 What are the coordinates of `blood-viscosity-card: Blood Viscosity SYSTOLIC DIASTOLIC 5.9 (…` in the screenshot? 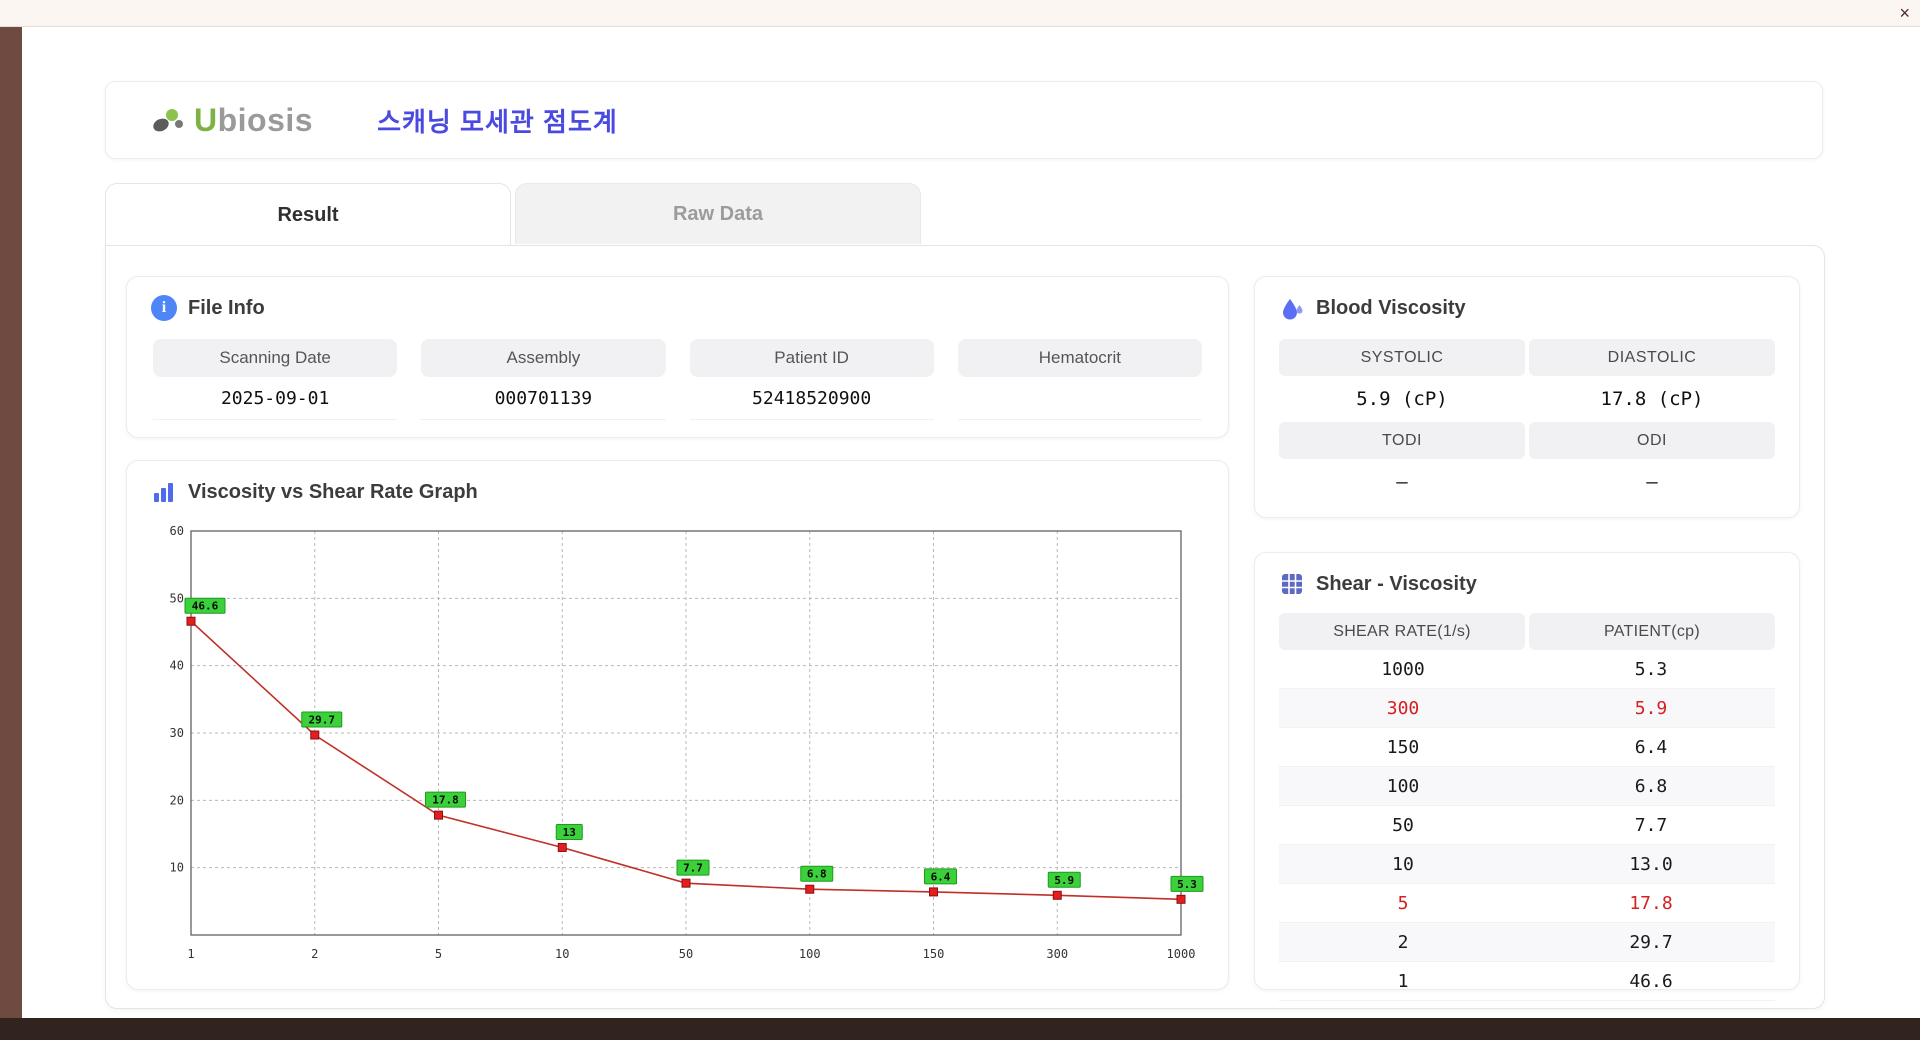 It's located at (1527, 397).